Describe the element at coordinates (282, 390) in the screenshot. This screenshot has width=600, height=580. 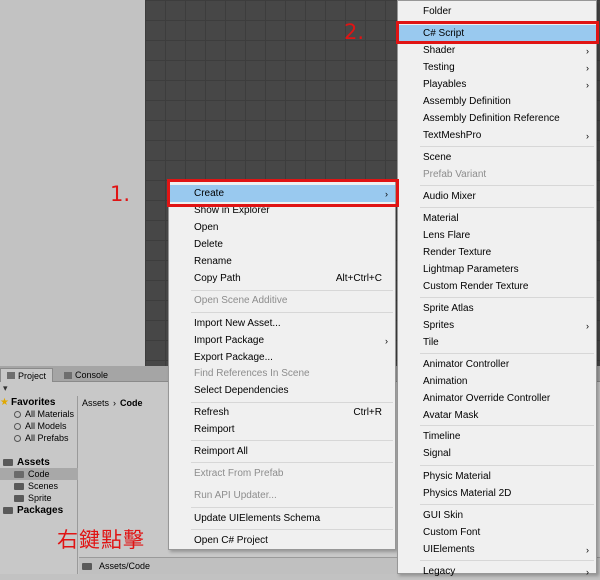
I see `menu-item-select-dependencies: Select Dependencies` at that location.